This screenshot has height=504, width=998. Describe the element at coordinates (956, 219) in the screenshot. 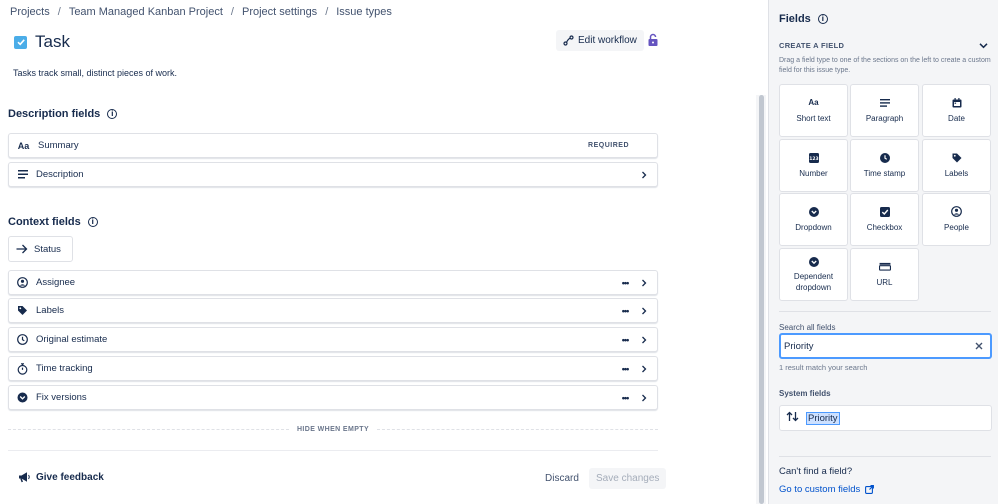

I see `field-type-people: People` at that location.